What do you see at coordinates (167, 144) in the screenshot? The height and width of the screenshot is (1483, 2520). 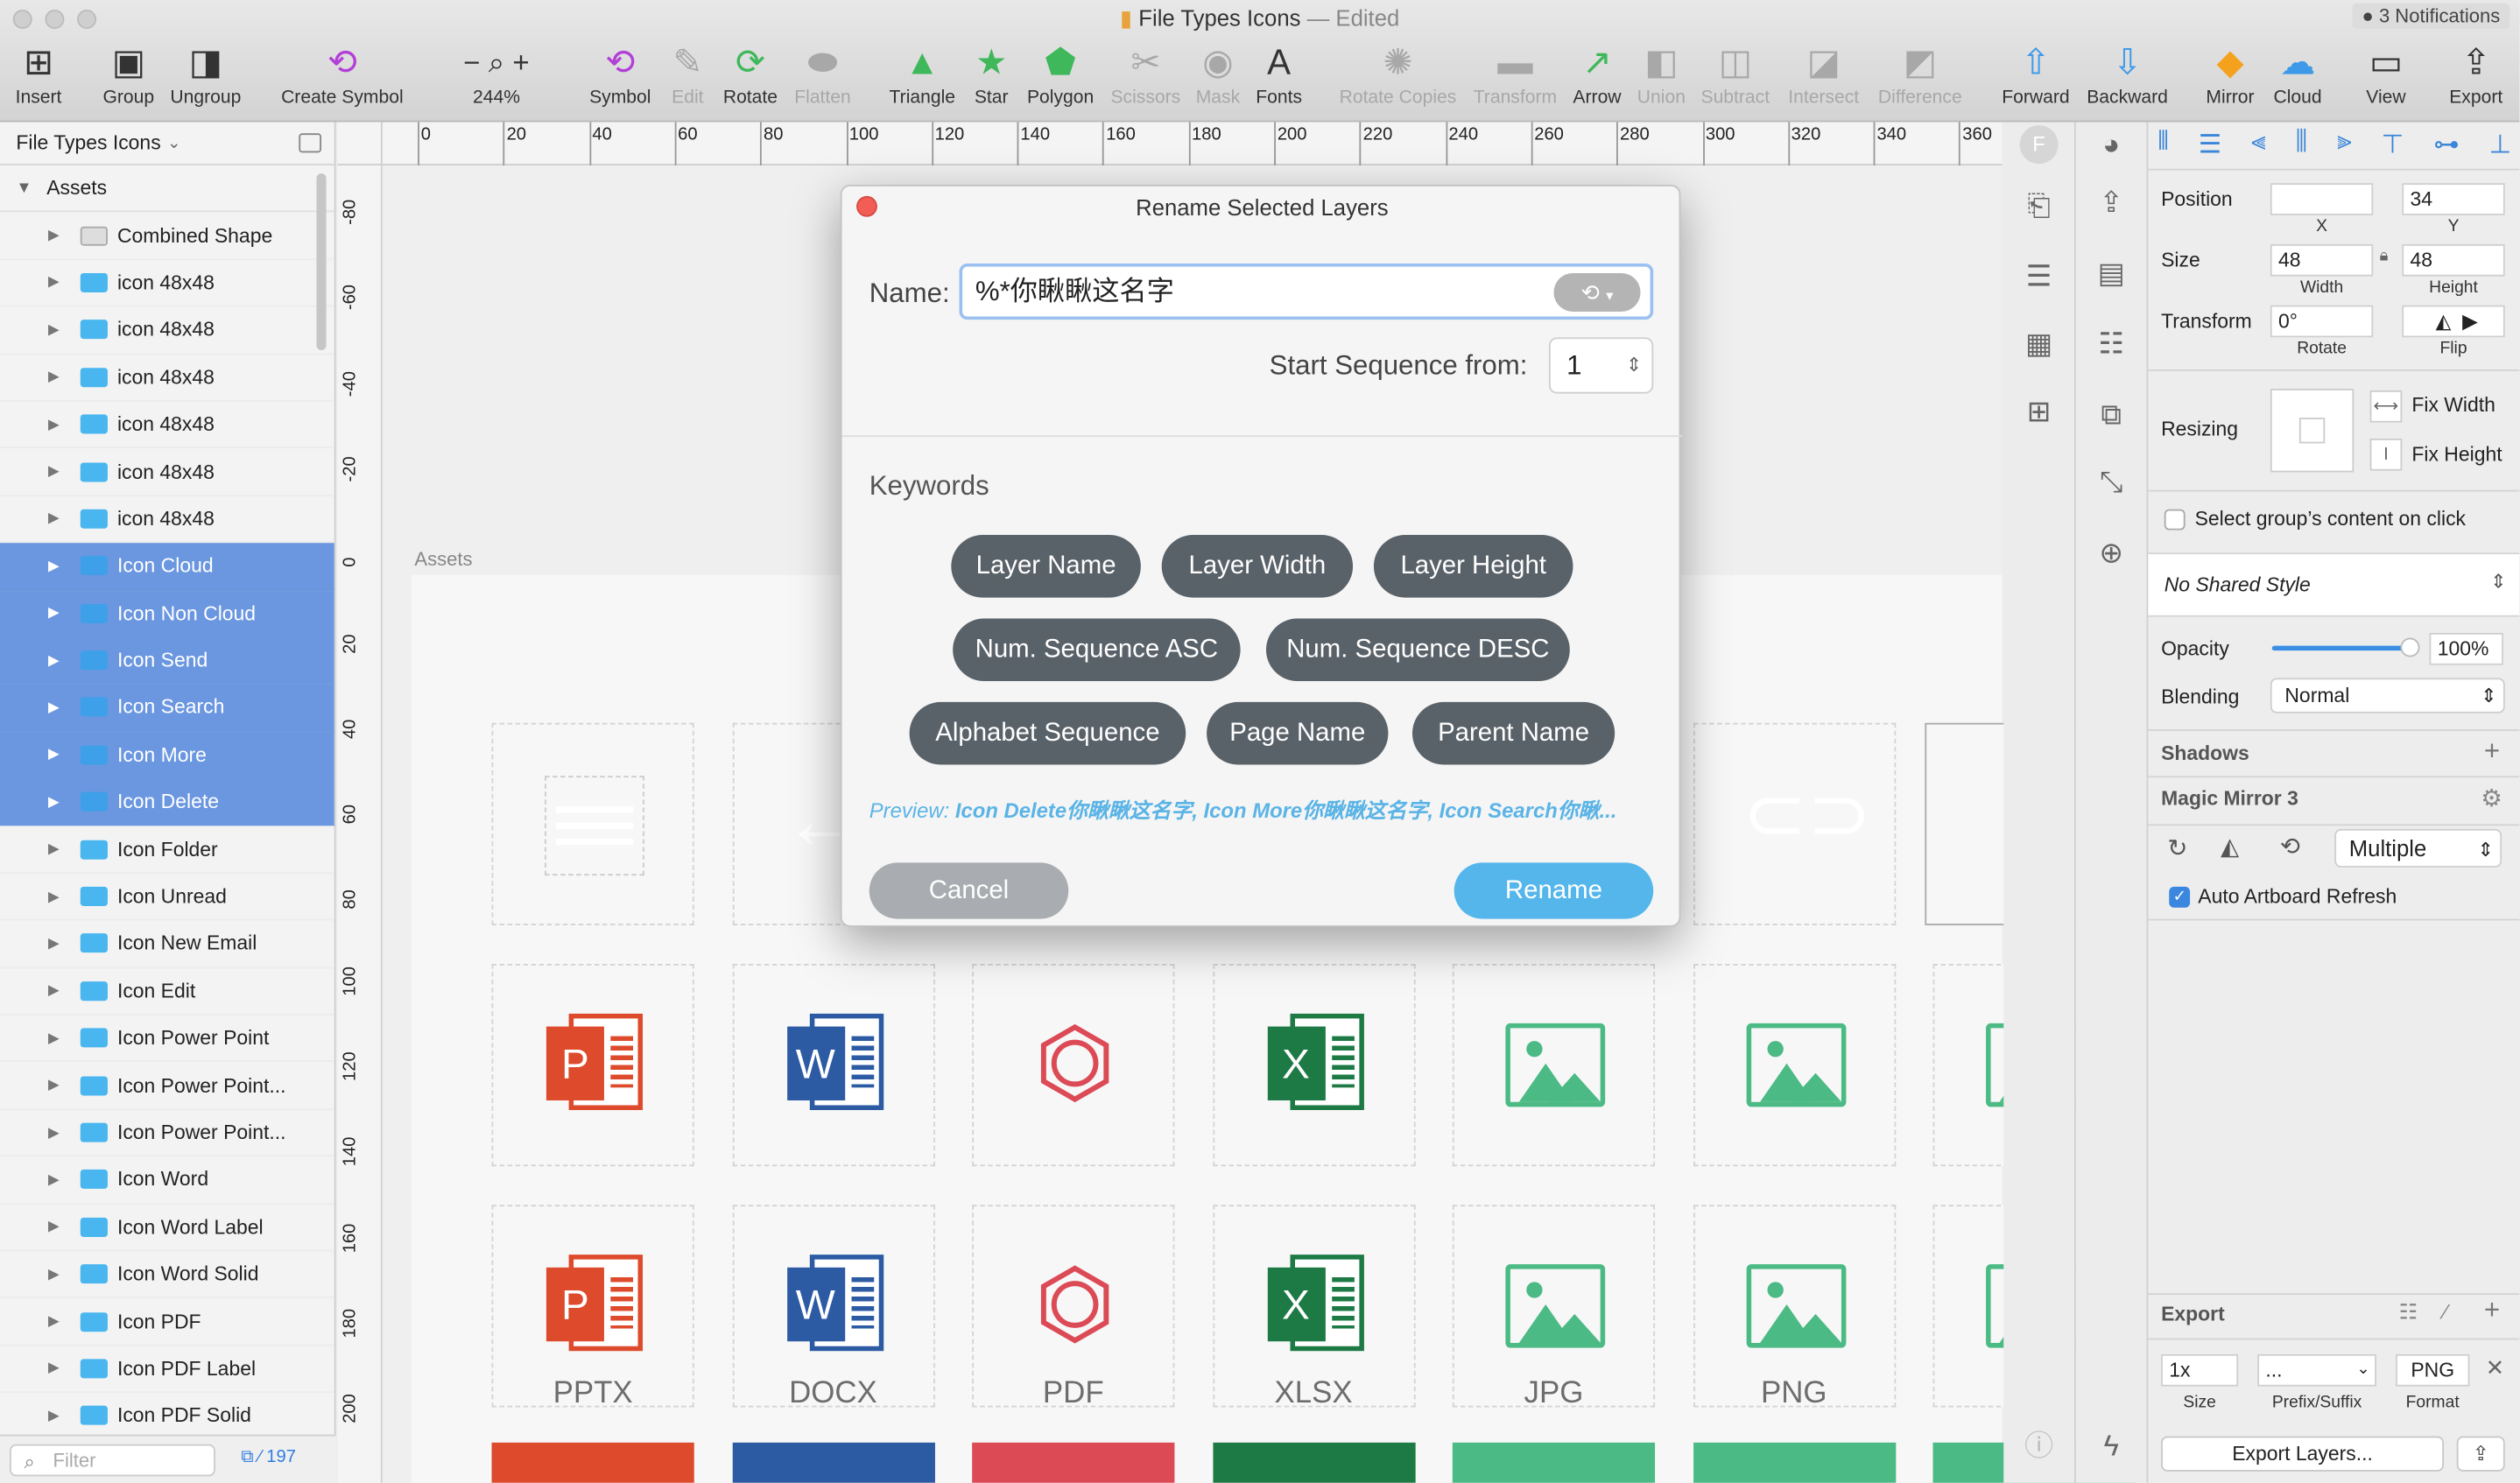 I see `page-selector: File Types Icons ⌄` at bounding box center [167, 144].